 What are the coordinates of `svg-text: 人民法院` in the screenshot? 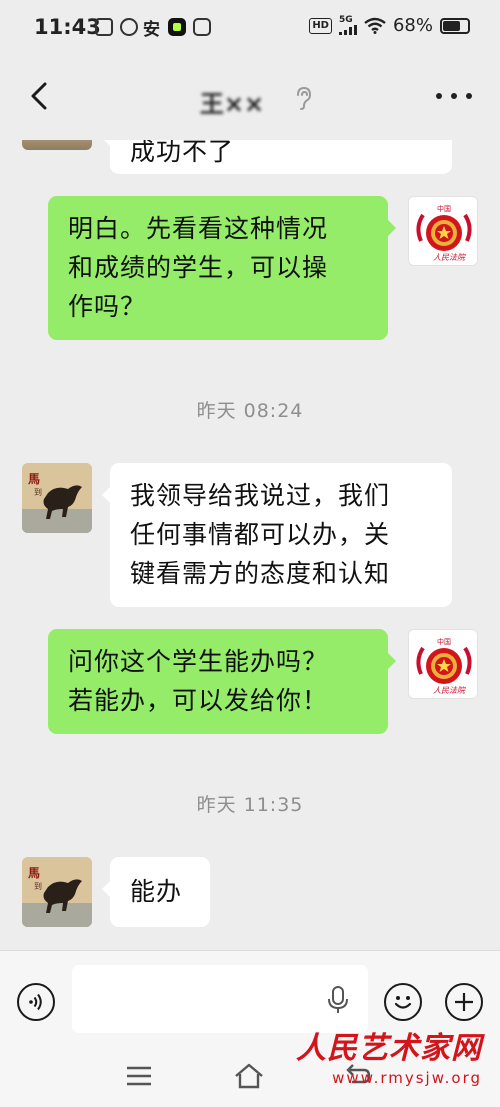 It's located at (450, 690).